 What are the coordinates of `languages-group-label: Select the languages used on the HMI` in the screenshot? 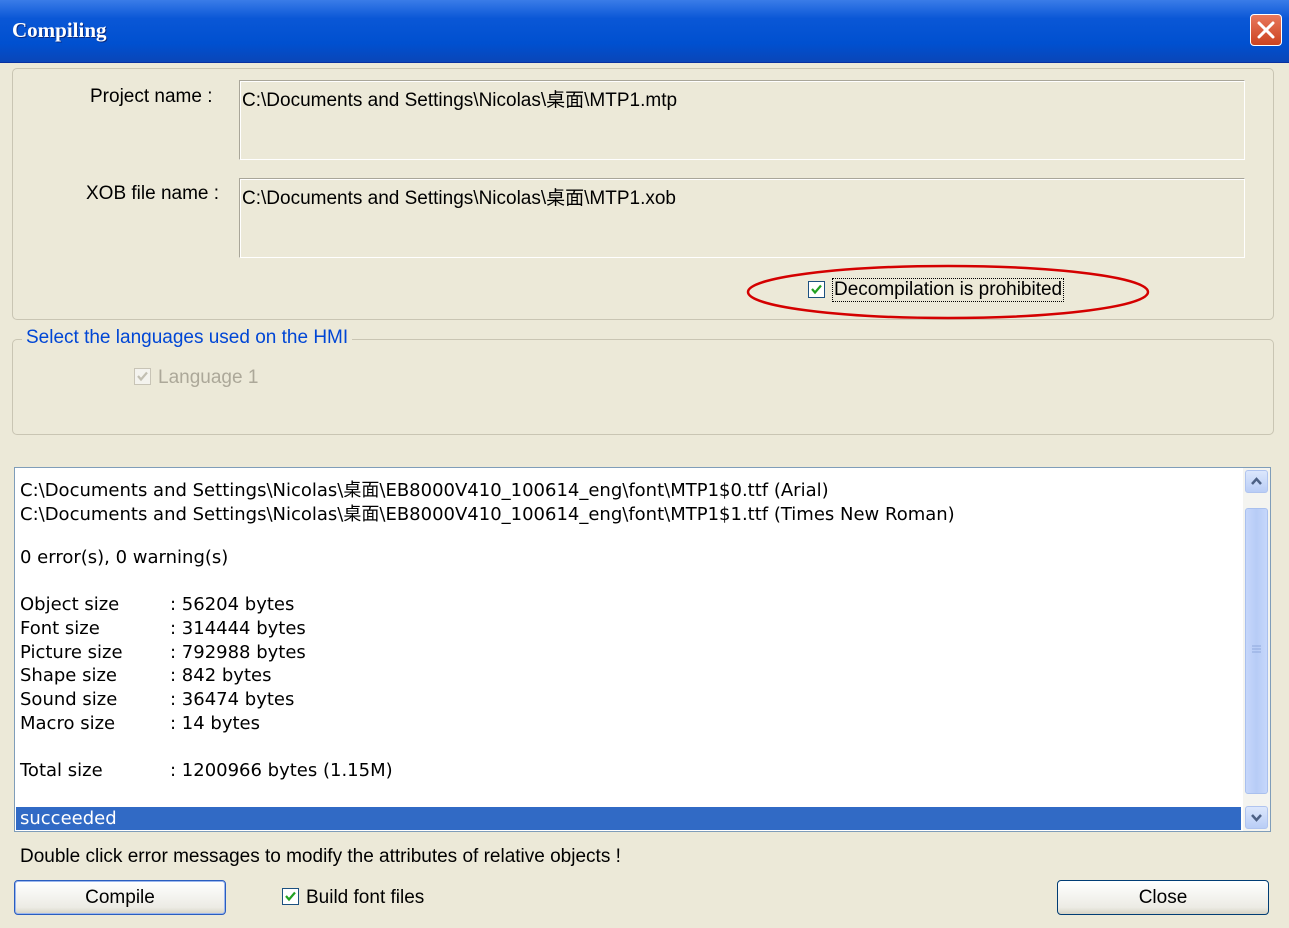 It's located at (187, 338).